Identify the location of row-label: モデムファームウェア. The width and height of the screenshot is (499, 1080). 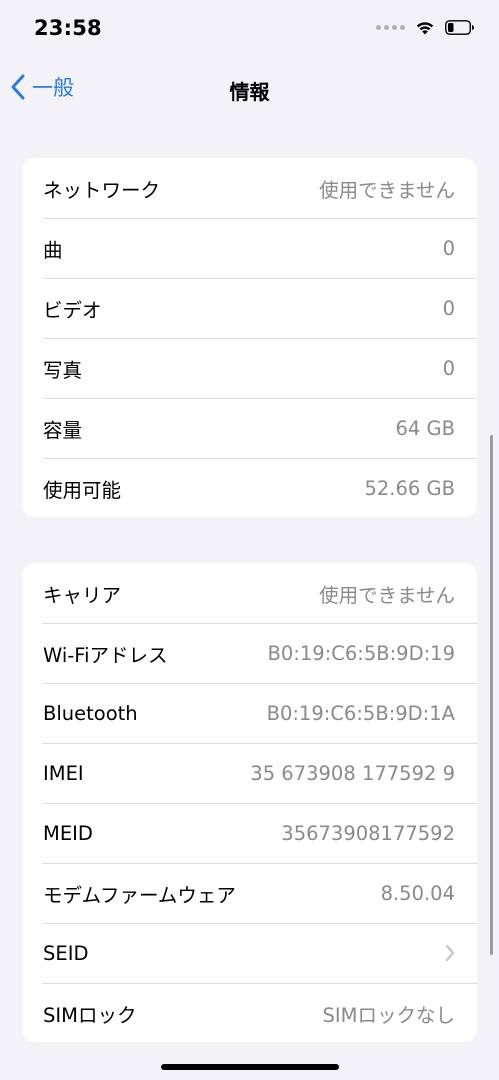
(139, 895).